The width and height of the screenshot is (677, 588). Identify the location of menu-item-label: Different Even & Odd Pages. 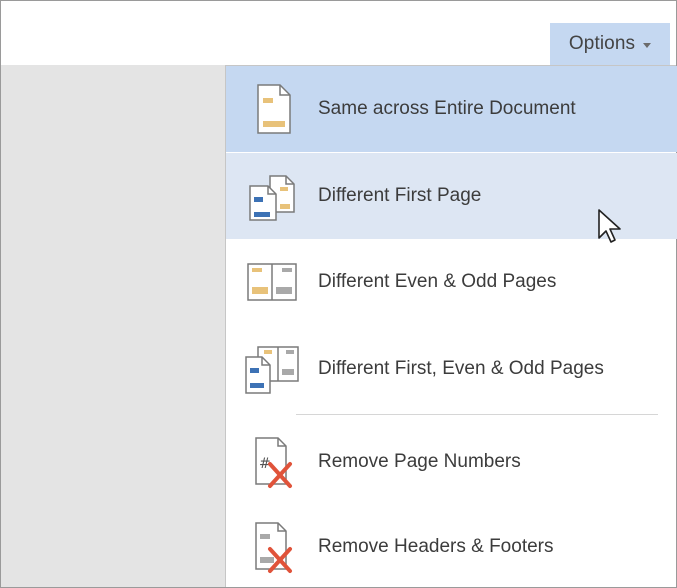
(437, 281).